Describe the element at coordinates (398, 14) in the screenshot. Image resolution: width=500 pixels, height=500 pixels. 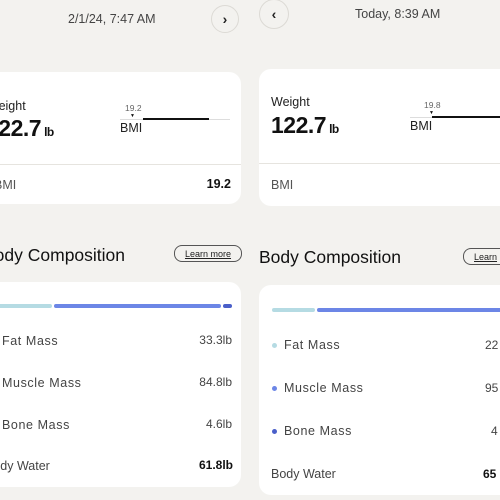
I see `date-label: Today, 8:39 AM` at that location.